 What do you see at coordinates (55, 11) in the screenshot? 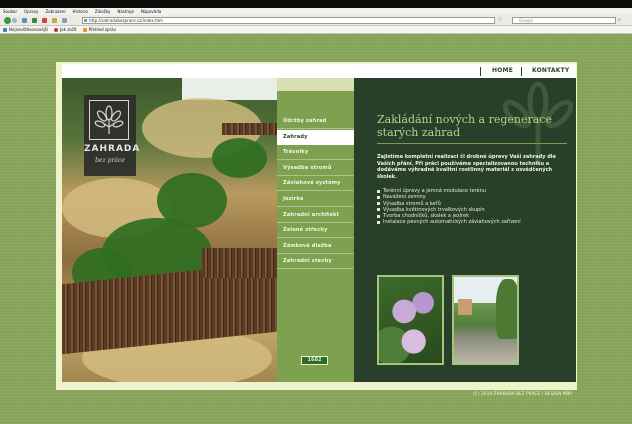
I see `menu-zobrazeni: Zobrazení` at bounding box center [55, 11].